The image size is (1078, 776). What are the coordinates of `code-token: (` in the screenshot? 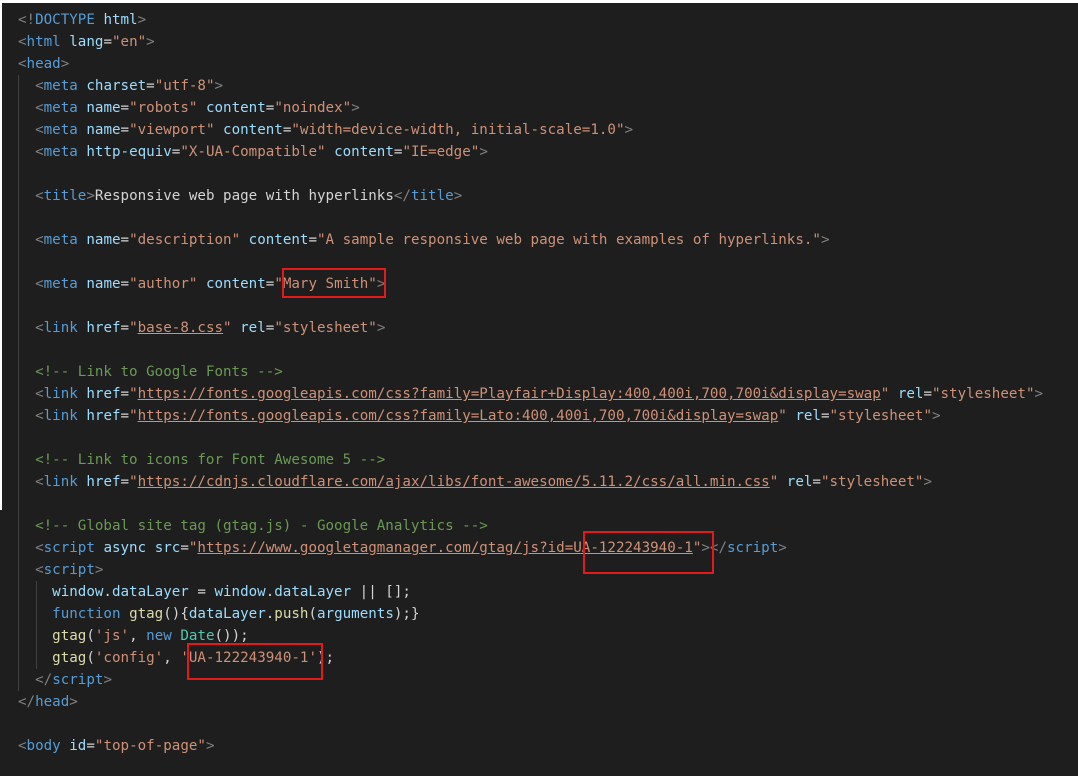 It's located at (90, 636).